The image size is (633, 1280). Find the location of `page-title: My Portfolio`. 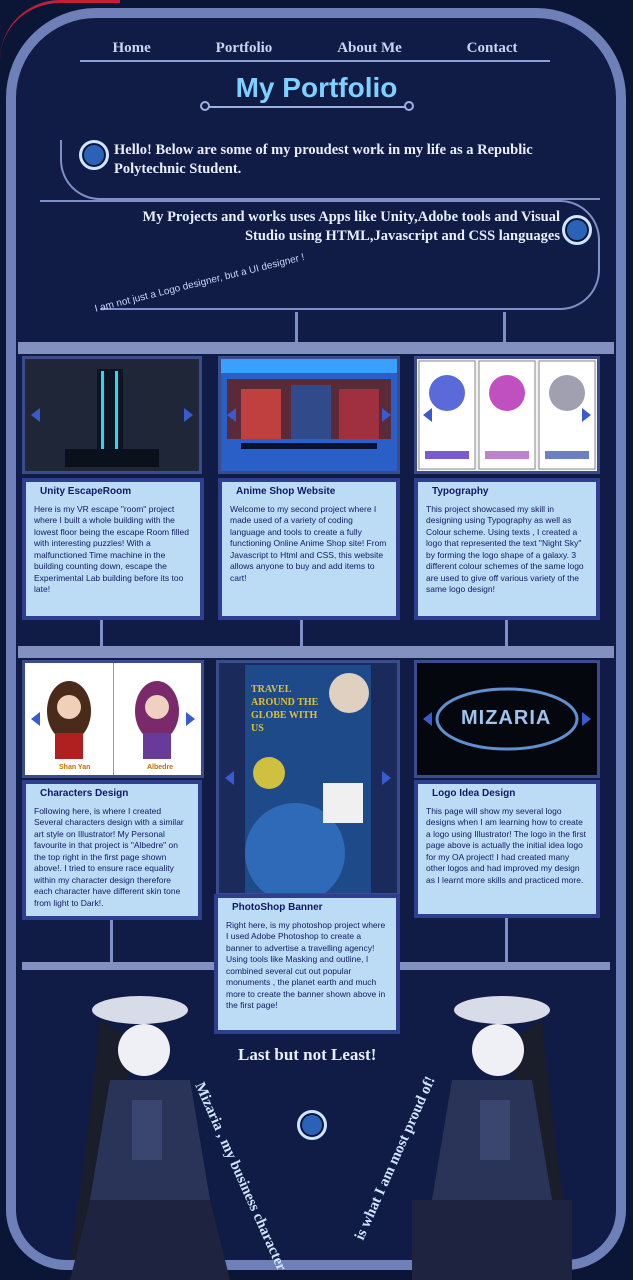

page-title: My Portfolio is located at coordinates (316, 87).